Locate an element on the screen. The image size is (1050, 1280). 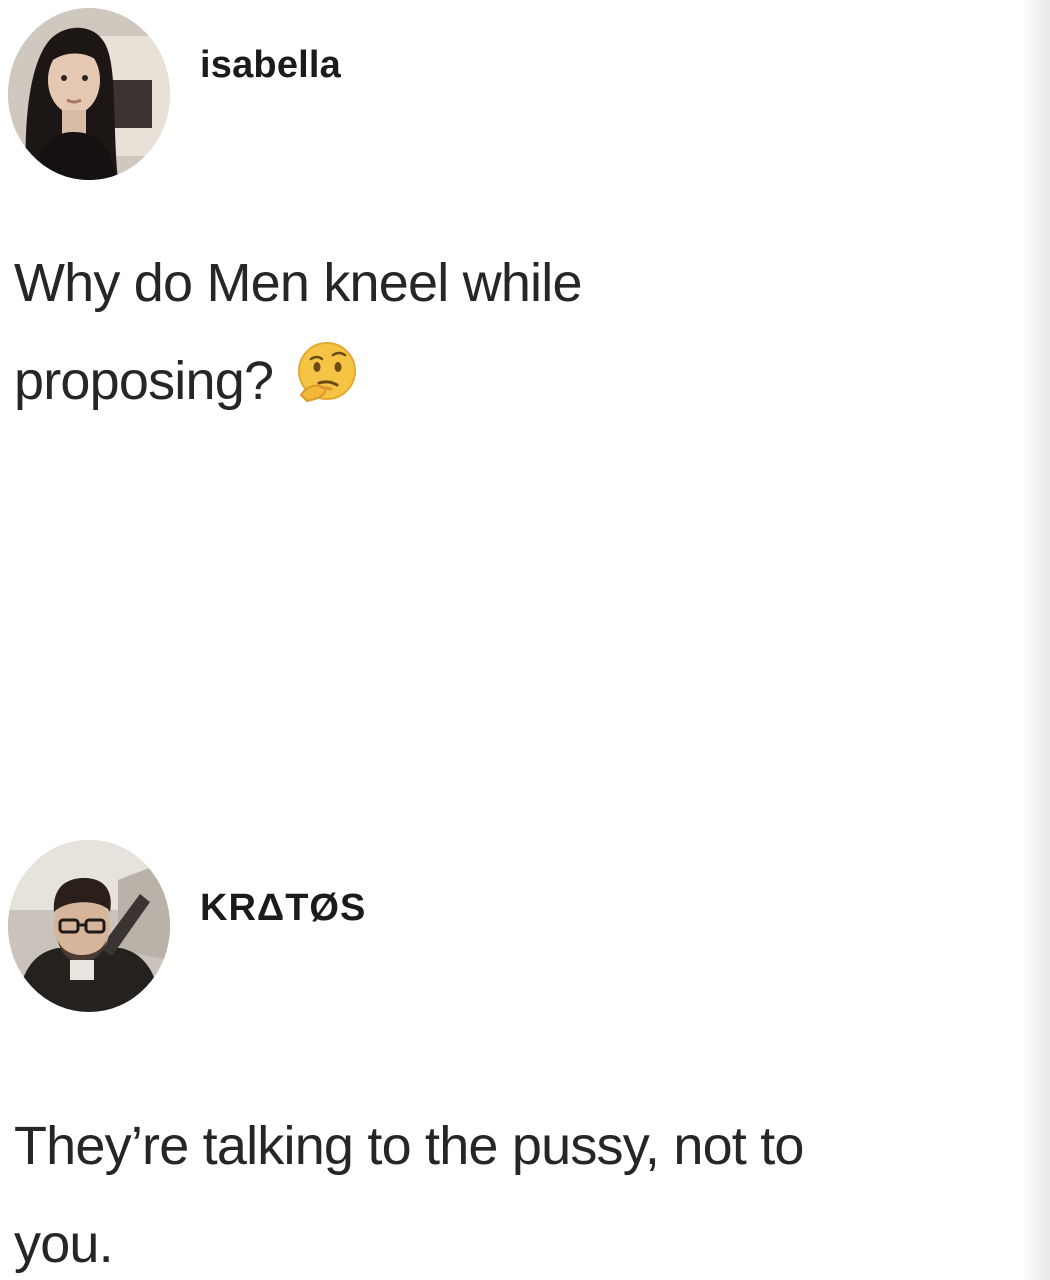
post-text-line-1: They’re talking to the pussy, not to is located at coordinates (409, 1146).